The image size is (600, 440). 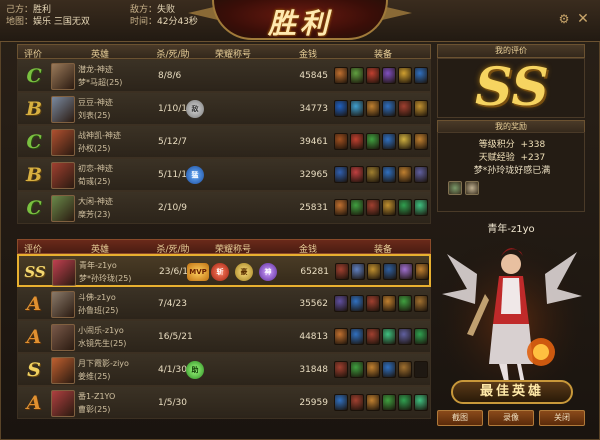 I want to click on honor-red-icon: 斩, so click(x=220, y=272).